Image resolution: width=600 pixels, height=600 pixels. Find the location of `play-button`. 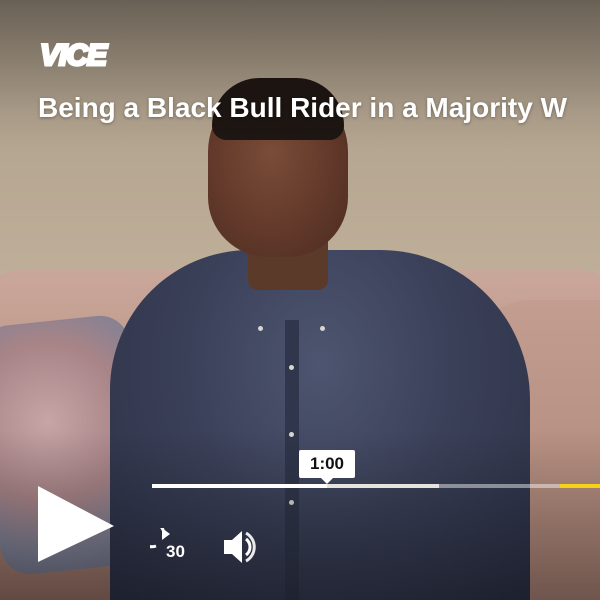

play-button is located at coordinates (76, 526).